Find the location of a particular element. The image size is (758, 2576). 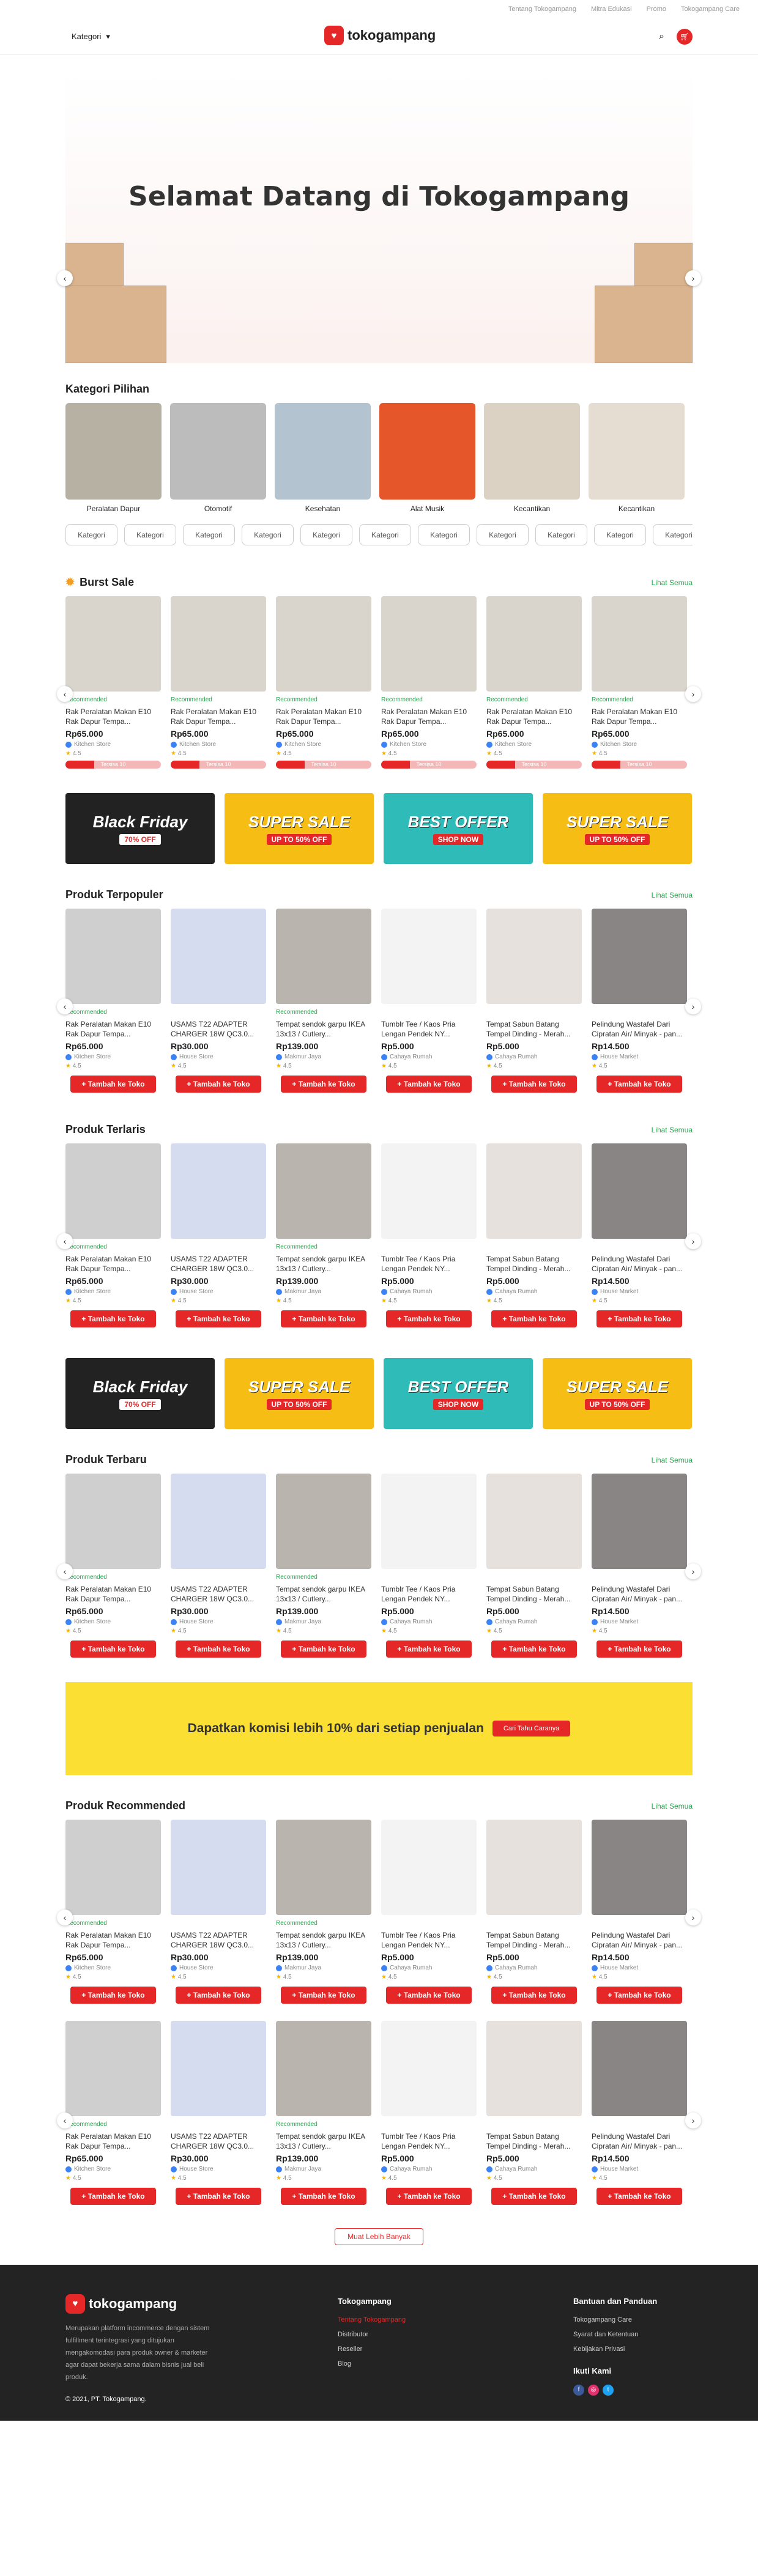

twitter-icon: t is located at coordinates (608, 2390).